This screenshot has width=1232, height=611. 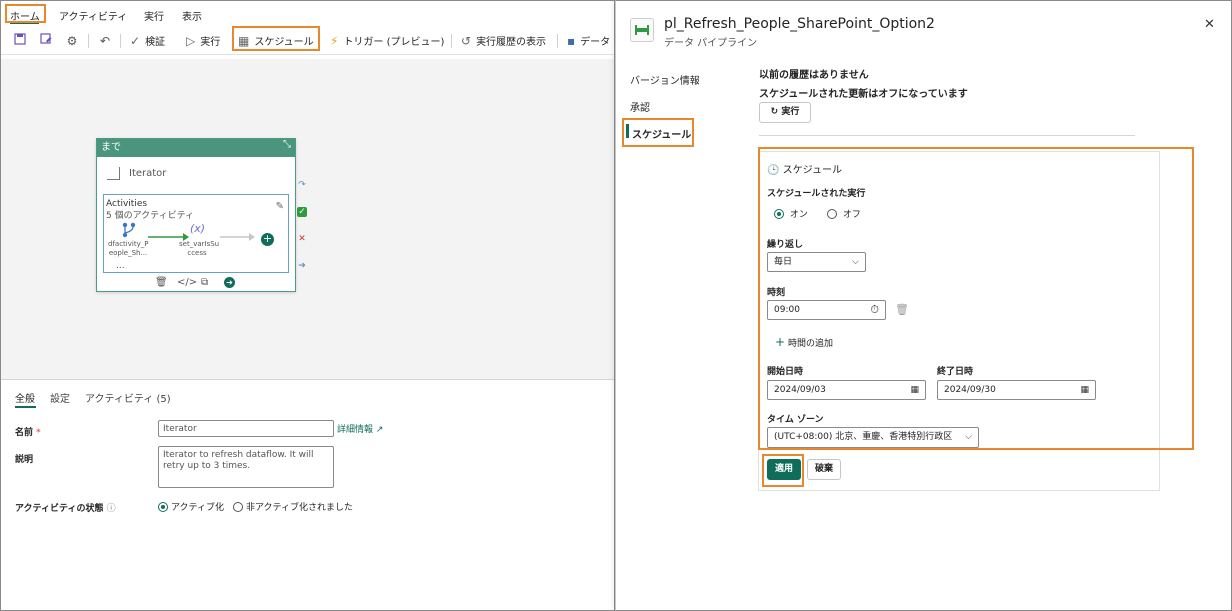 I want to click on schedule-button: ▦ スケジュール, so click(x=276, y=41).